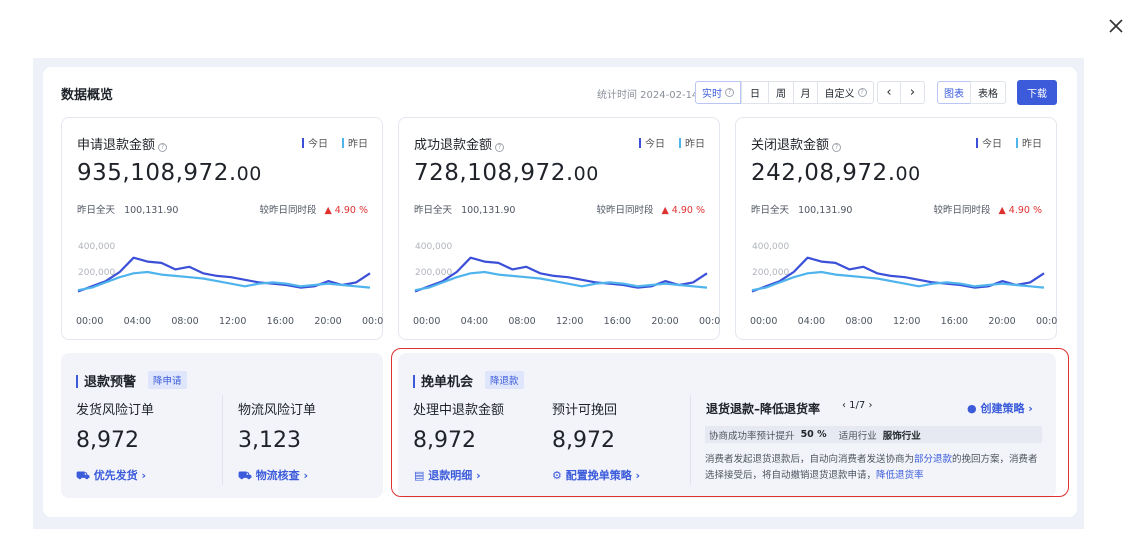  I want to click on truck-icon: ⛟, so click(83, 475).